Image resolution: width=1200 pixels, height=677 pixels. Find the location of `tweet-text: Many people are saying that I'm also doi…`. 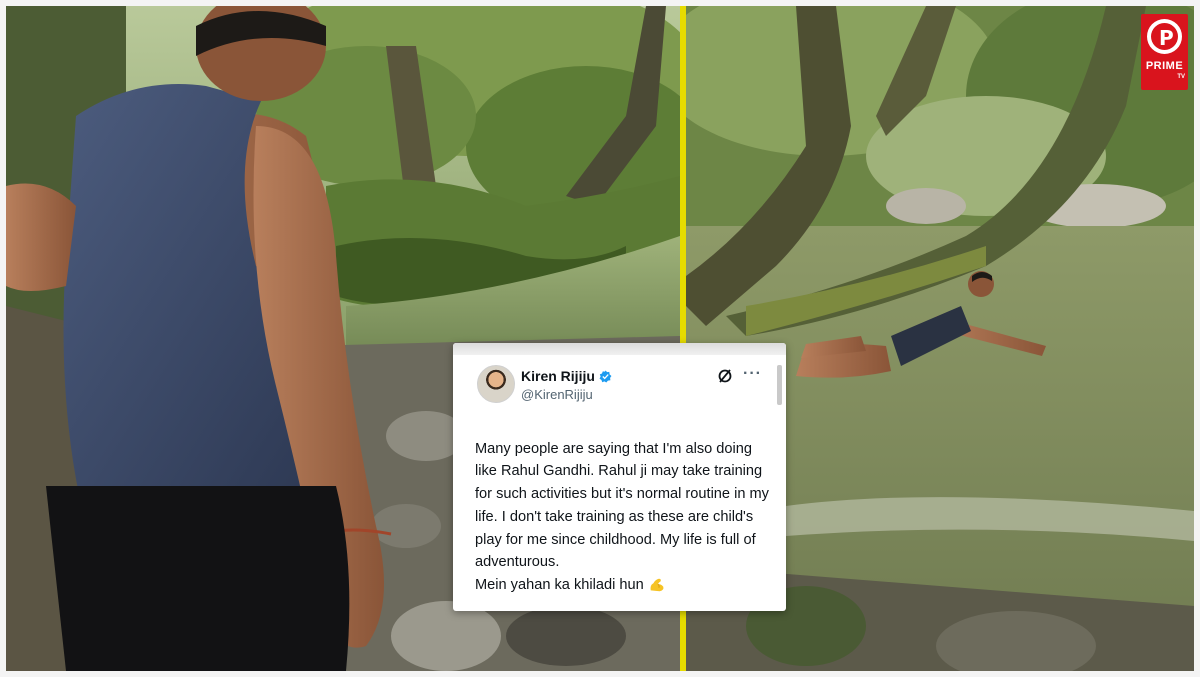

tweet-text: Many people are saying that I'm also doi… is located at coordinates (625, 513).